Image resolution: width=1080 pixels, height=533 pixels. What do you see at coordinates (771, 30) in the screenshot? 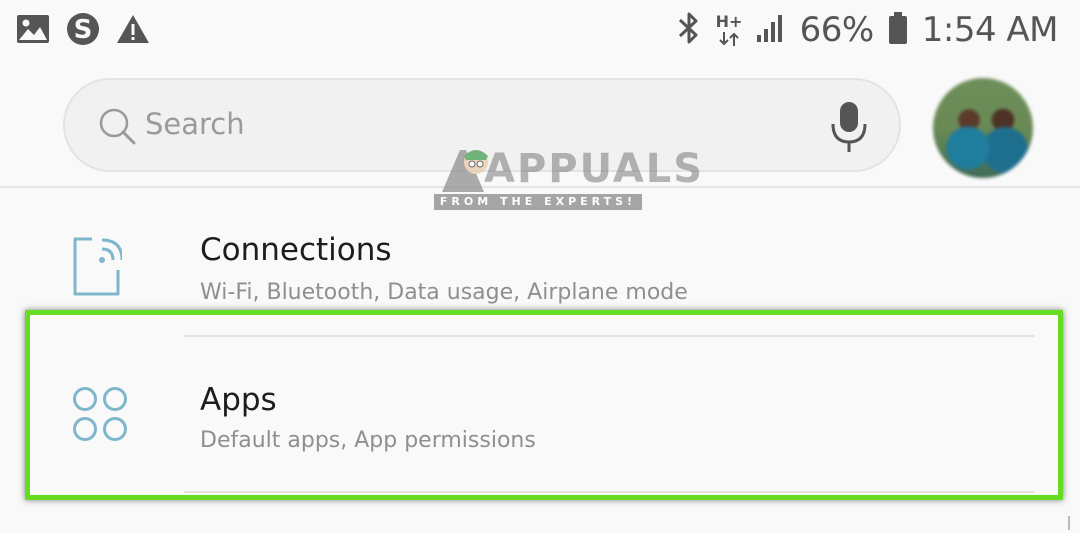
I see `signal-icon` at bounding box center [771, 30].